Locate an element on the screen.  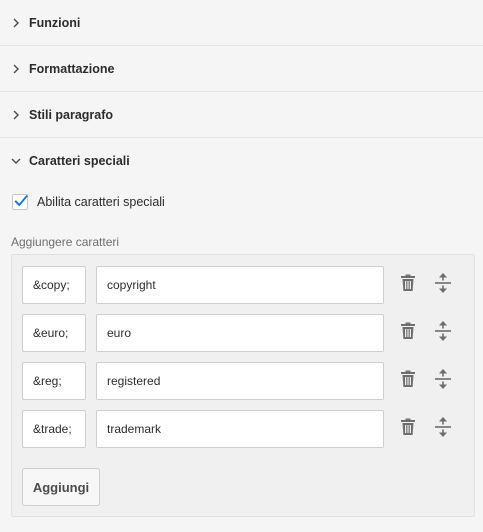
char-name-input: registered is located at coordinates (240, 381).